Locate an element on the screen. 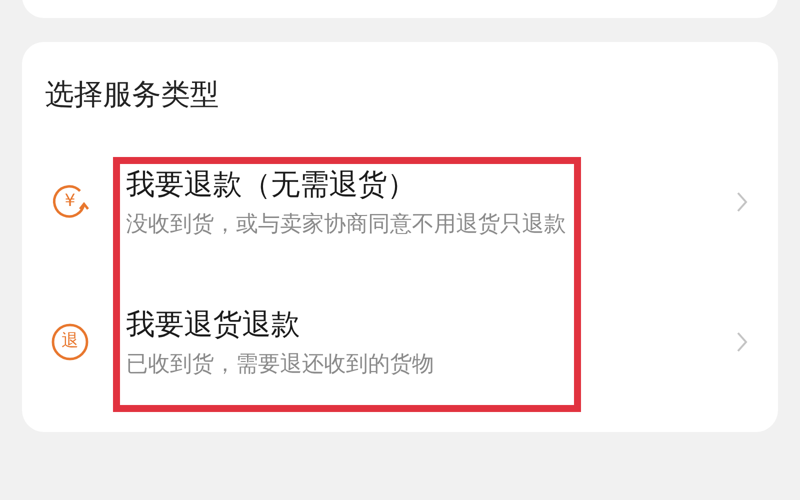 Image resolution: width=800 pixels, height=500 pixels. circle-icon is located at coordinates (70, 342).